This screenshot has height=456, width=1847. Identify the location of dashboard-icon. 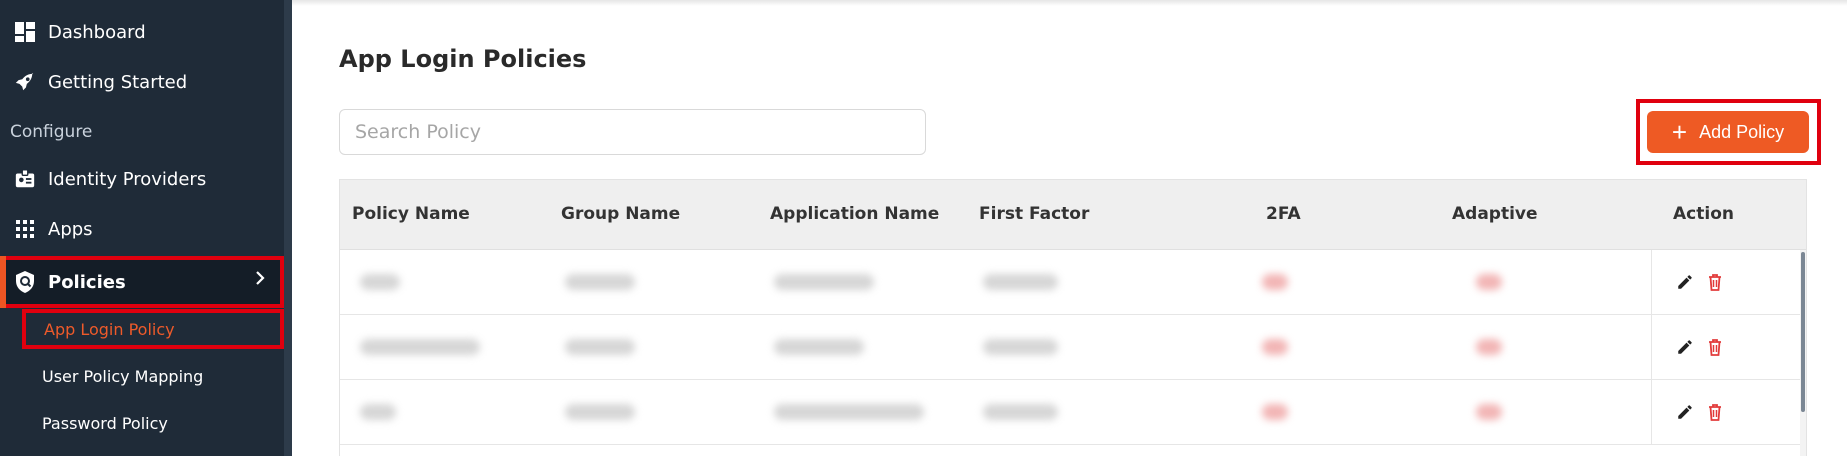
(25, 32).